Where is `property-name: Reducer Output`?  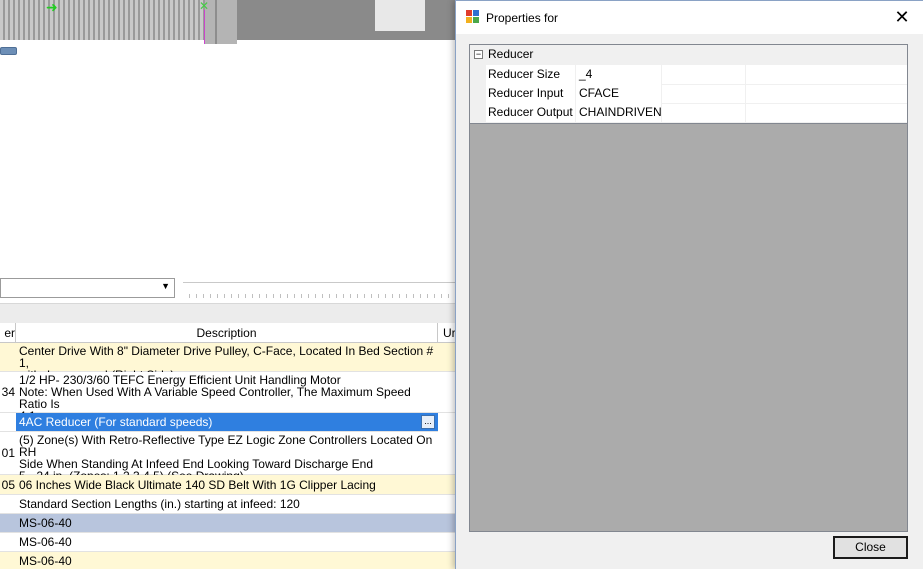 property-name: Reducer Output is located at coordinates (531, 112).